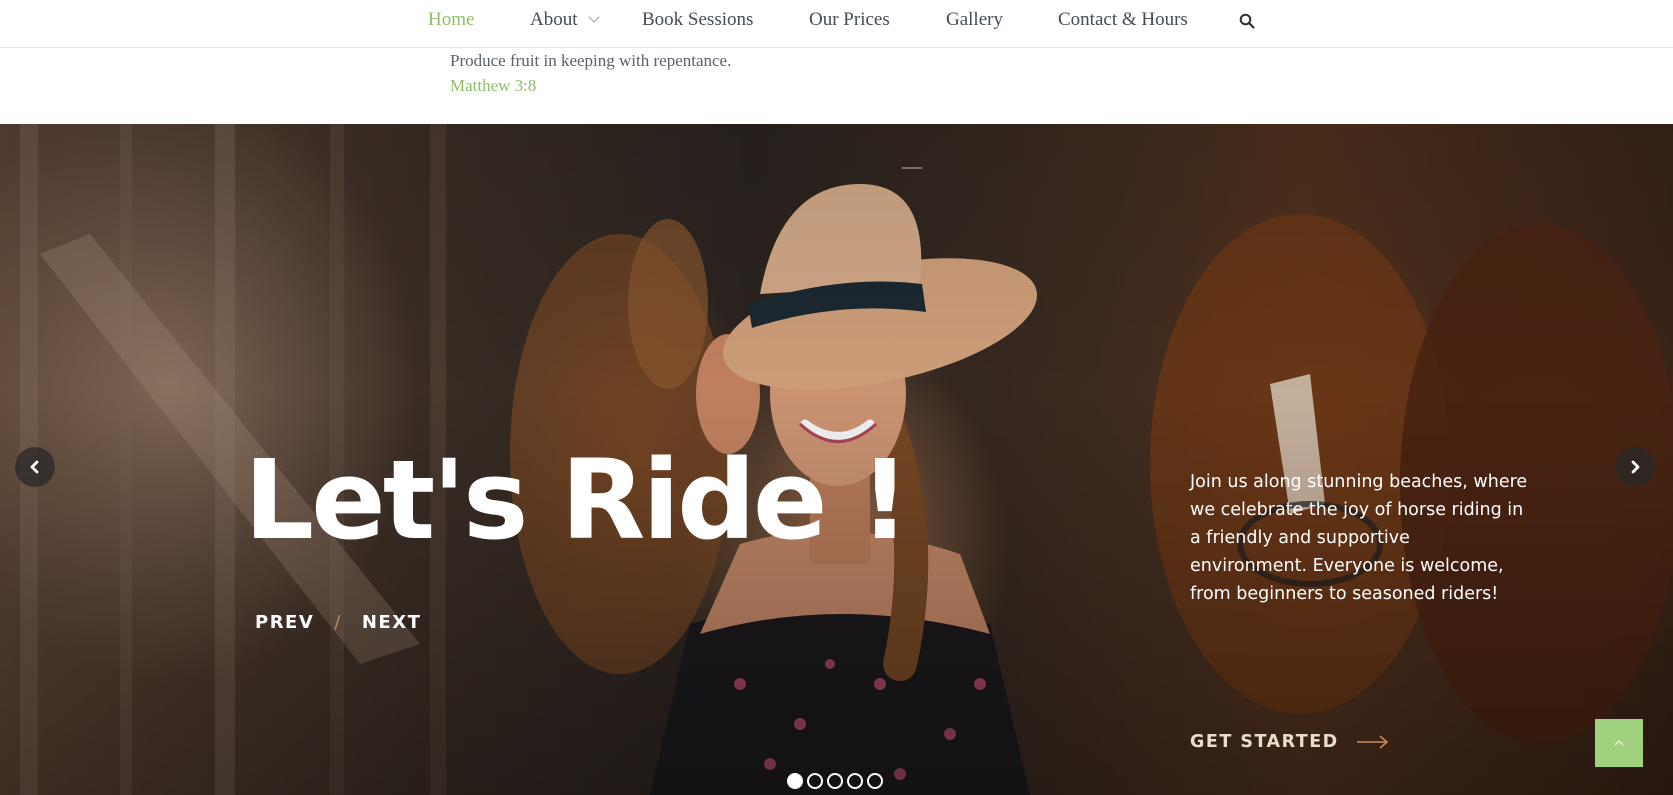 The image size is (1673, 795). Describe the element at coordinates (593, 17) in the screenshot. I see `chevron-down-icon` at that location.